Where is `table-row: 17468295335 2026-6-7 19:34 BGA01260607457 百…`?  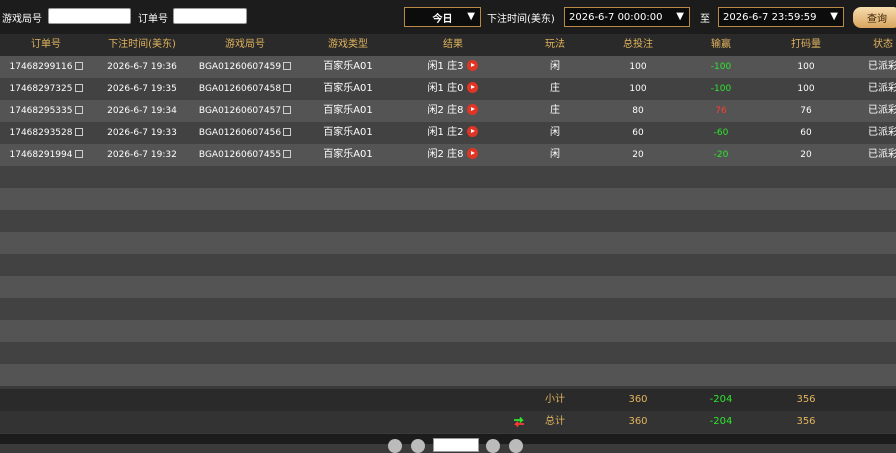 table-row: 17468295335 2026-6-7 19:34 BGA01260607457 百… is located at coordinates (448, 111).